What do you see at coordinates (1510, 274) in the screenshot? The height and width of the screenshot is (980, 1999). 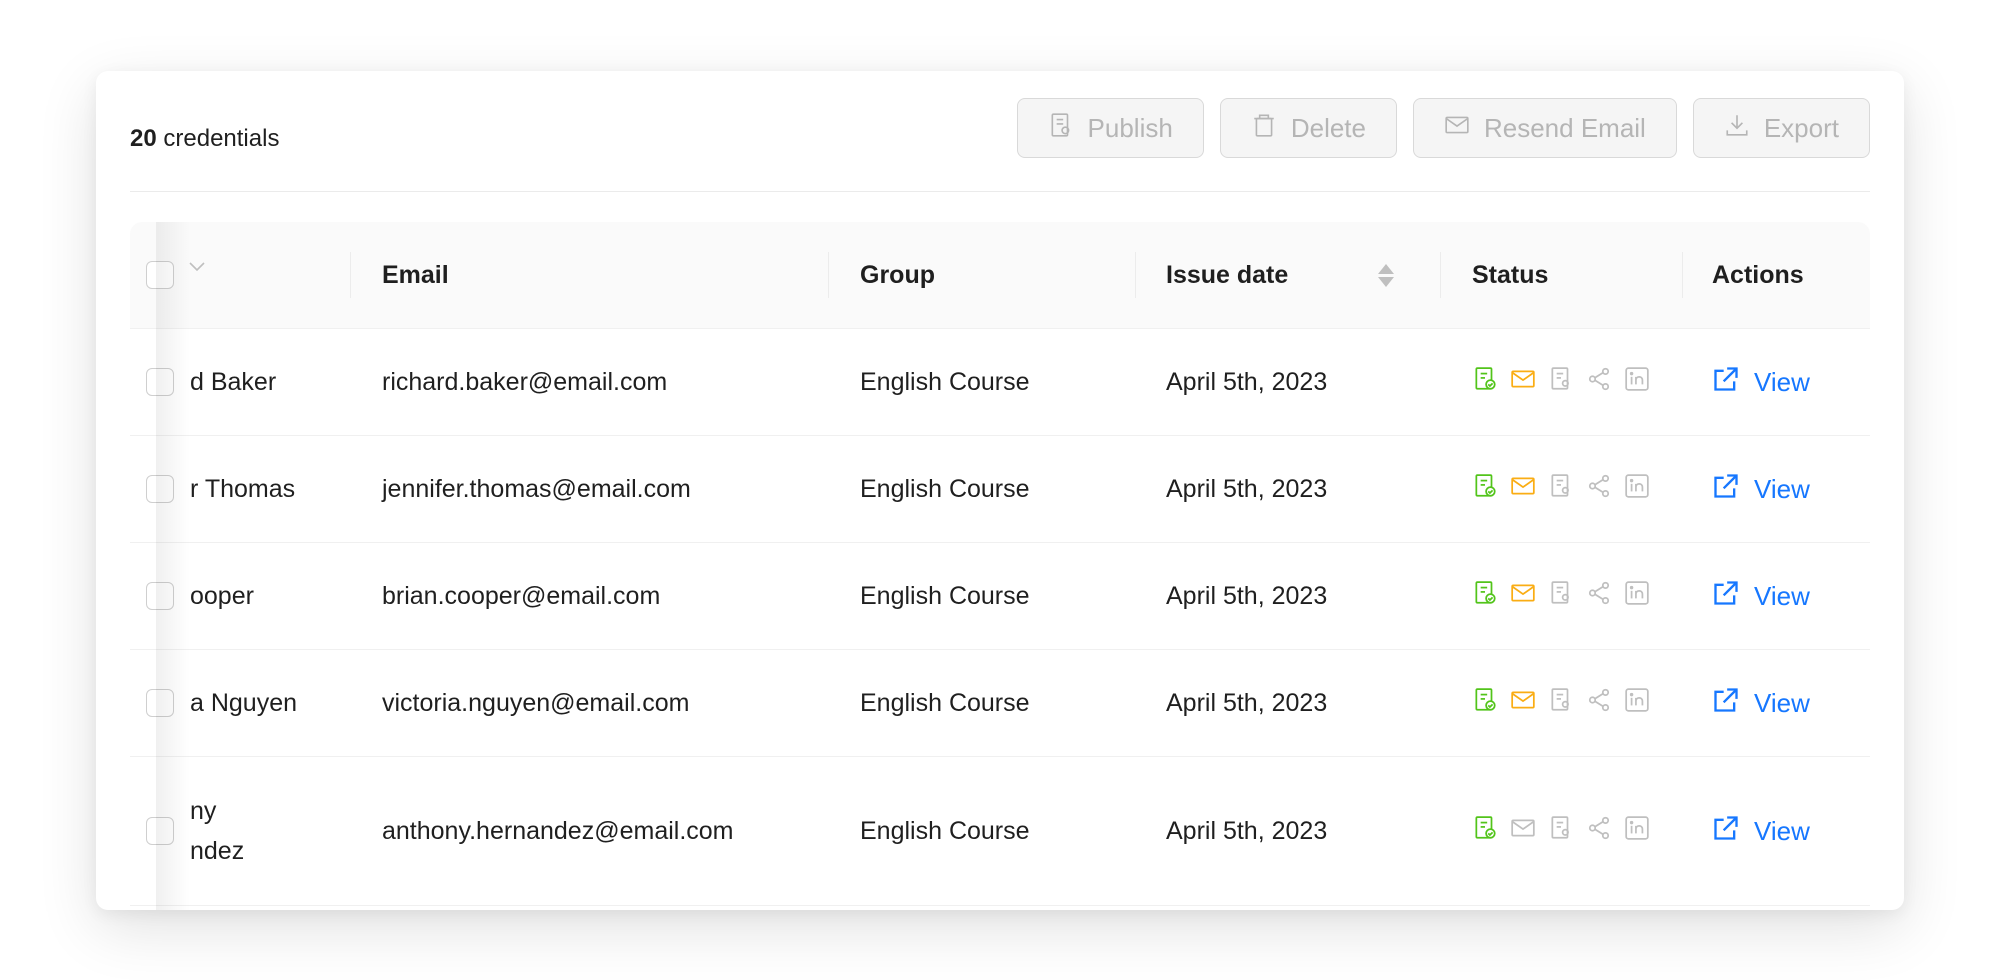 I see `column-header-status: Status` at bounding box center [1510, 274].